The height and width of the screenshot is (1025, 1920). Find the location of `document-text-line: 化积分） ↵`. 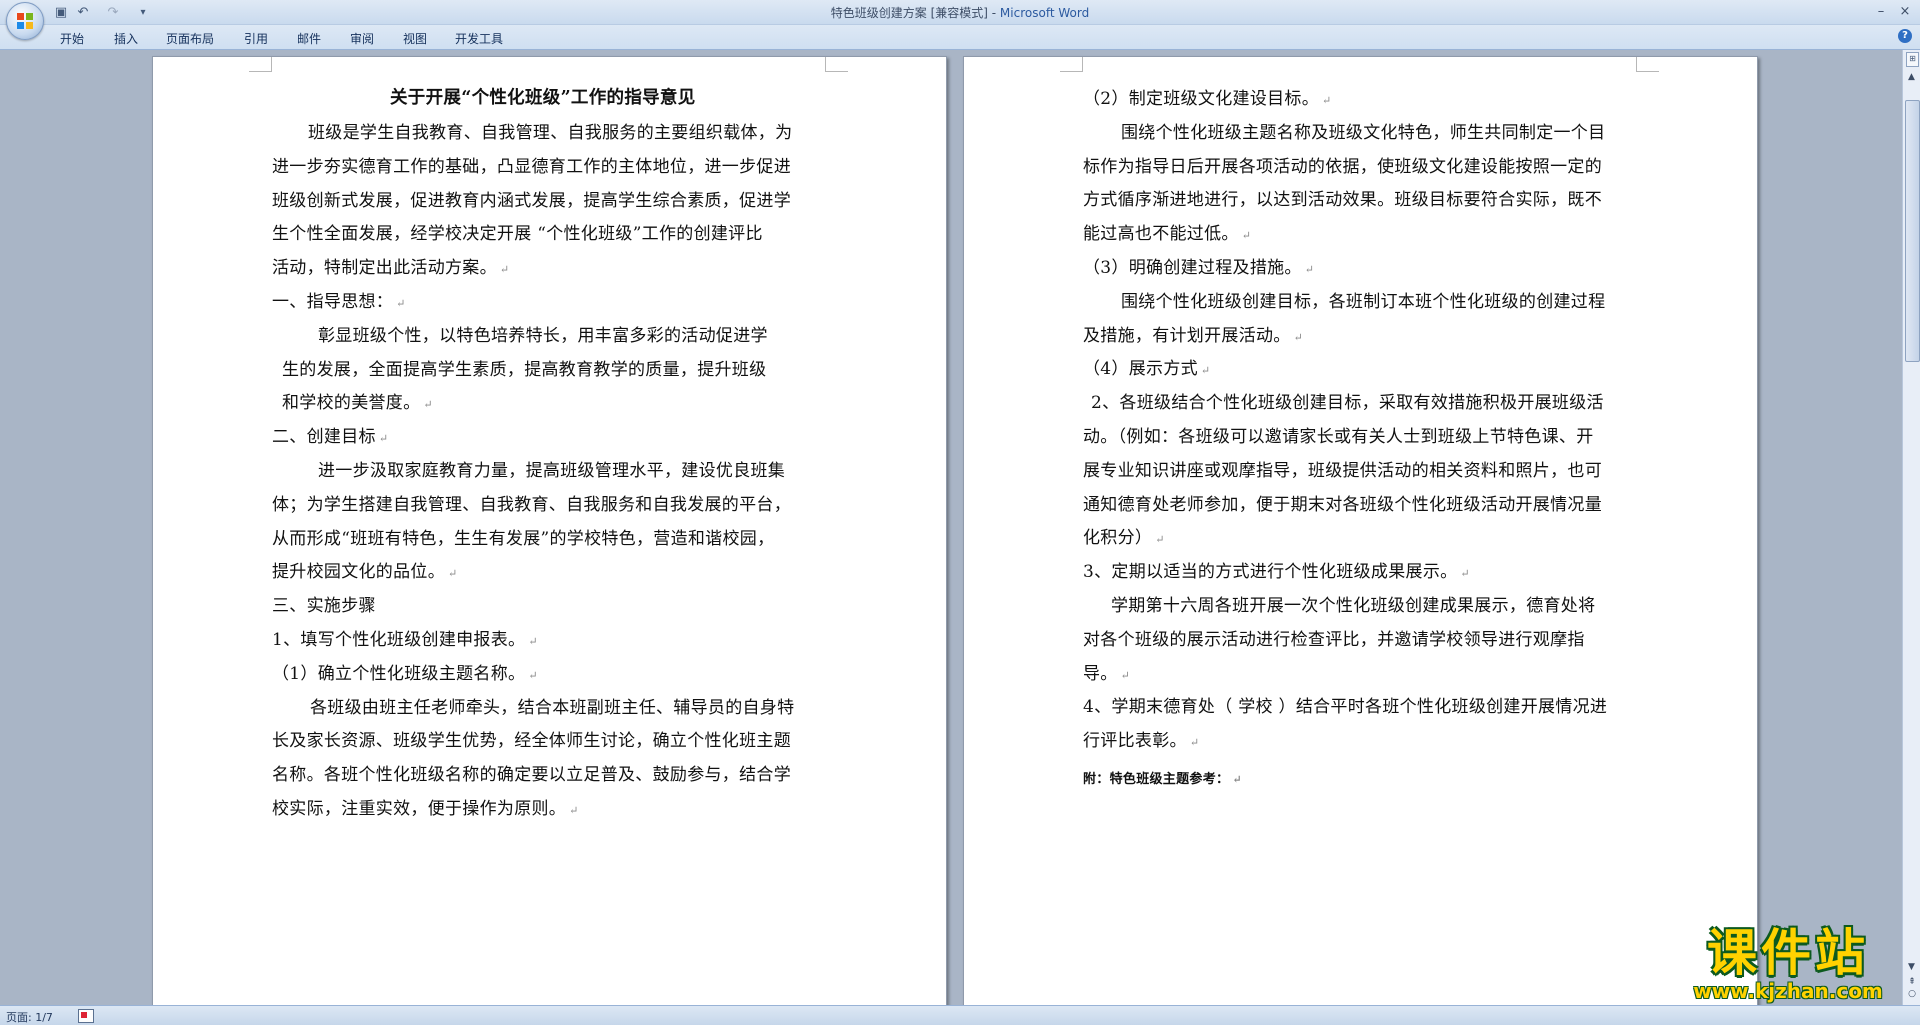

document-text-line: 化积分） ↵ is located at coordinates (1124, 535).